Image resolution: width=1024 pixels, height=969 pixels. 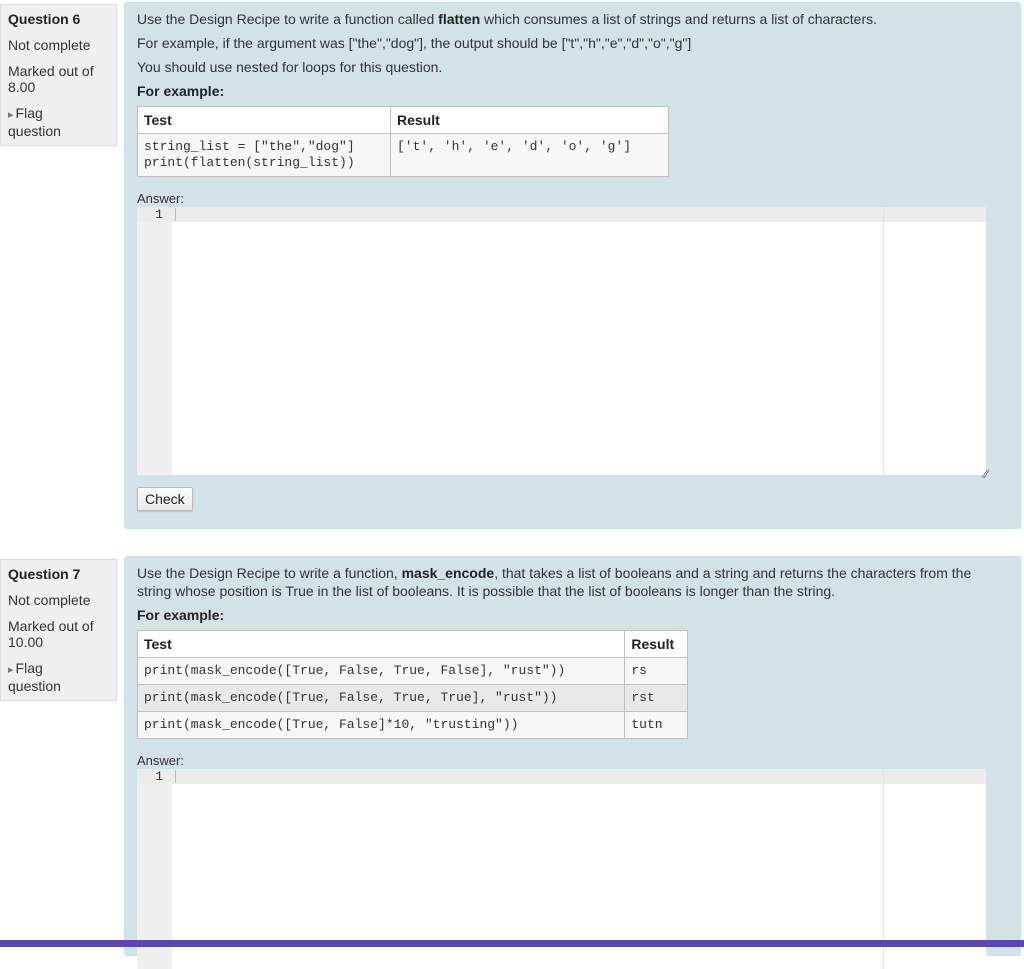 I want to click on question-grade: Marked out of 10.00, so click(x=58, y=634).